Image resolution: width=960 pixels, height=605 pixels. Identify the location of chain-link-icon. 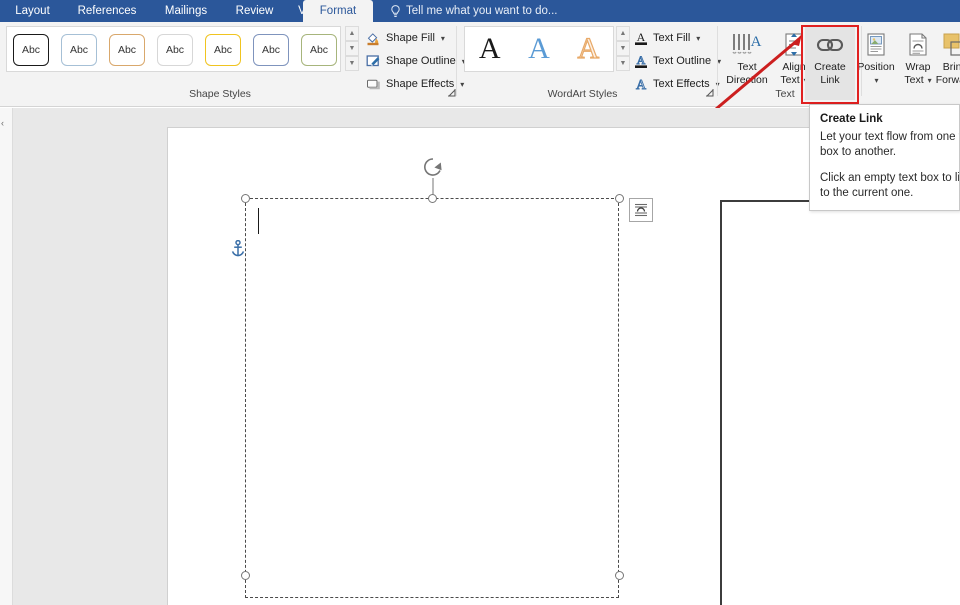
(830, 45).